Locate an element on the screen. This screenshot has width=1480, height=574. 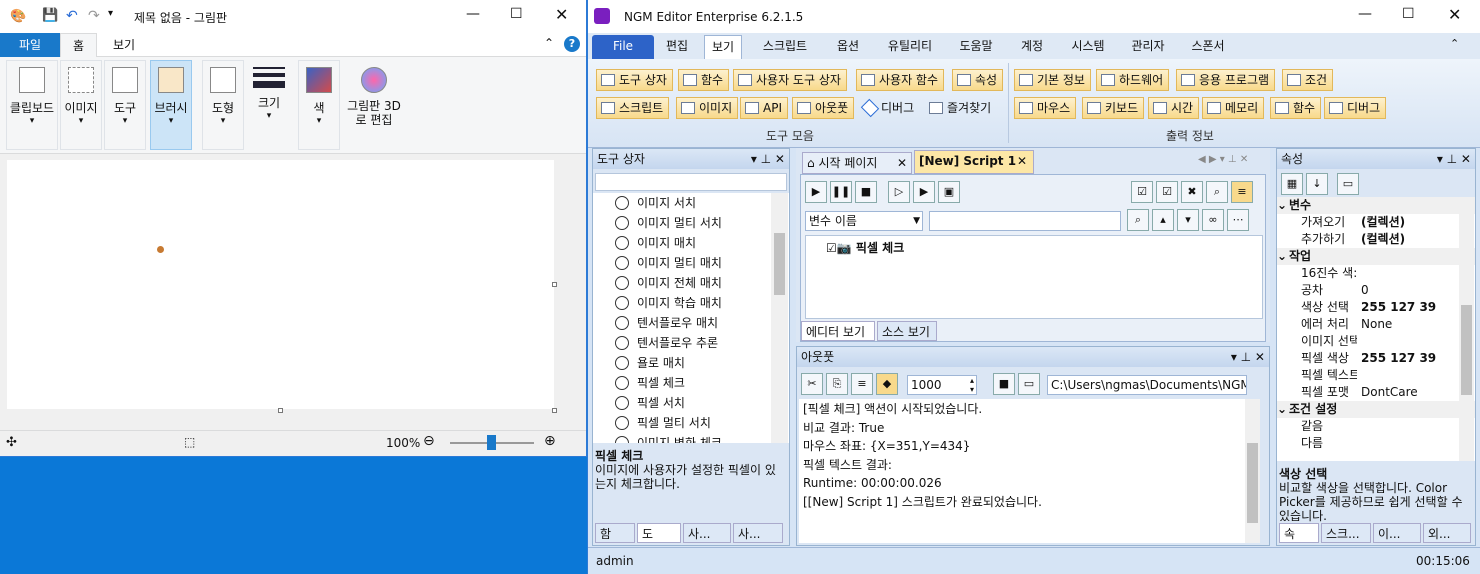
toolbox-item: 욜로 매치 is located at coordinates (650, 363).